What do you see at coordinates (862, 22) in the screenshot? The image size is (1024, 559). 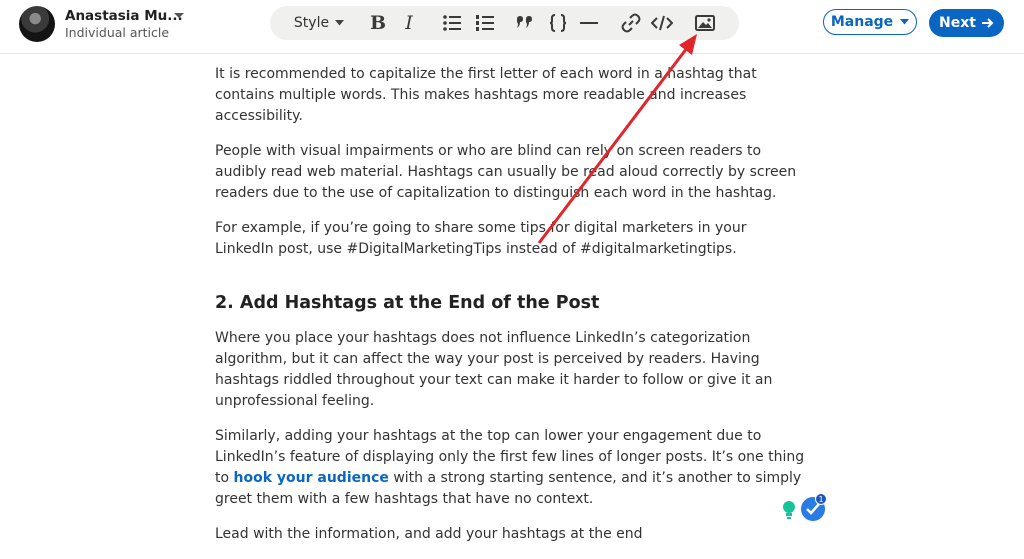 I see `manage-label: Manage` at bounding box center [862, 22].